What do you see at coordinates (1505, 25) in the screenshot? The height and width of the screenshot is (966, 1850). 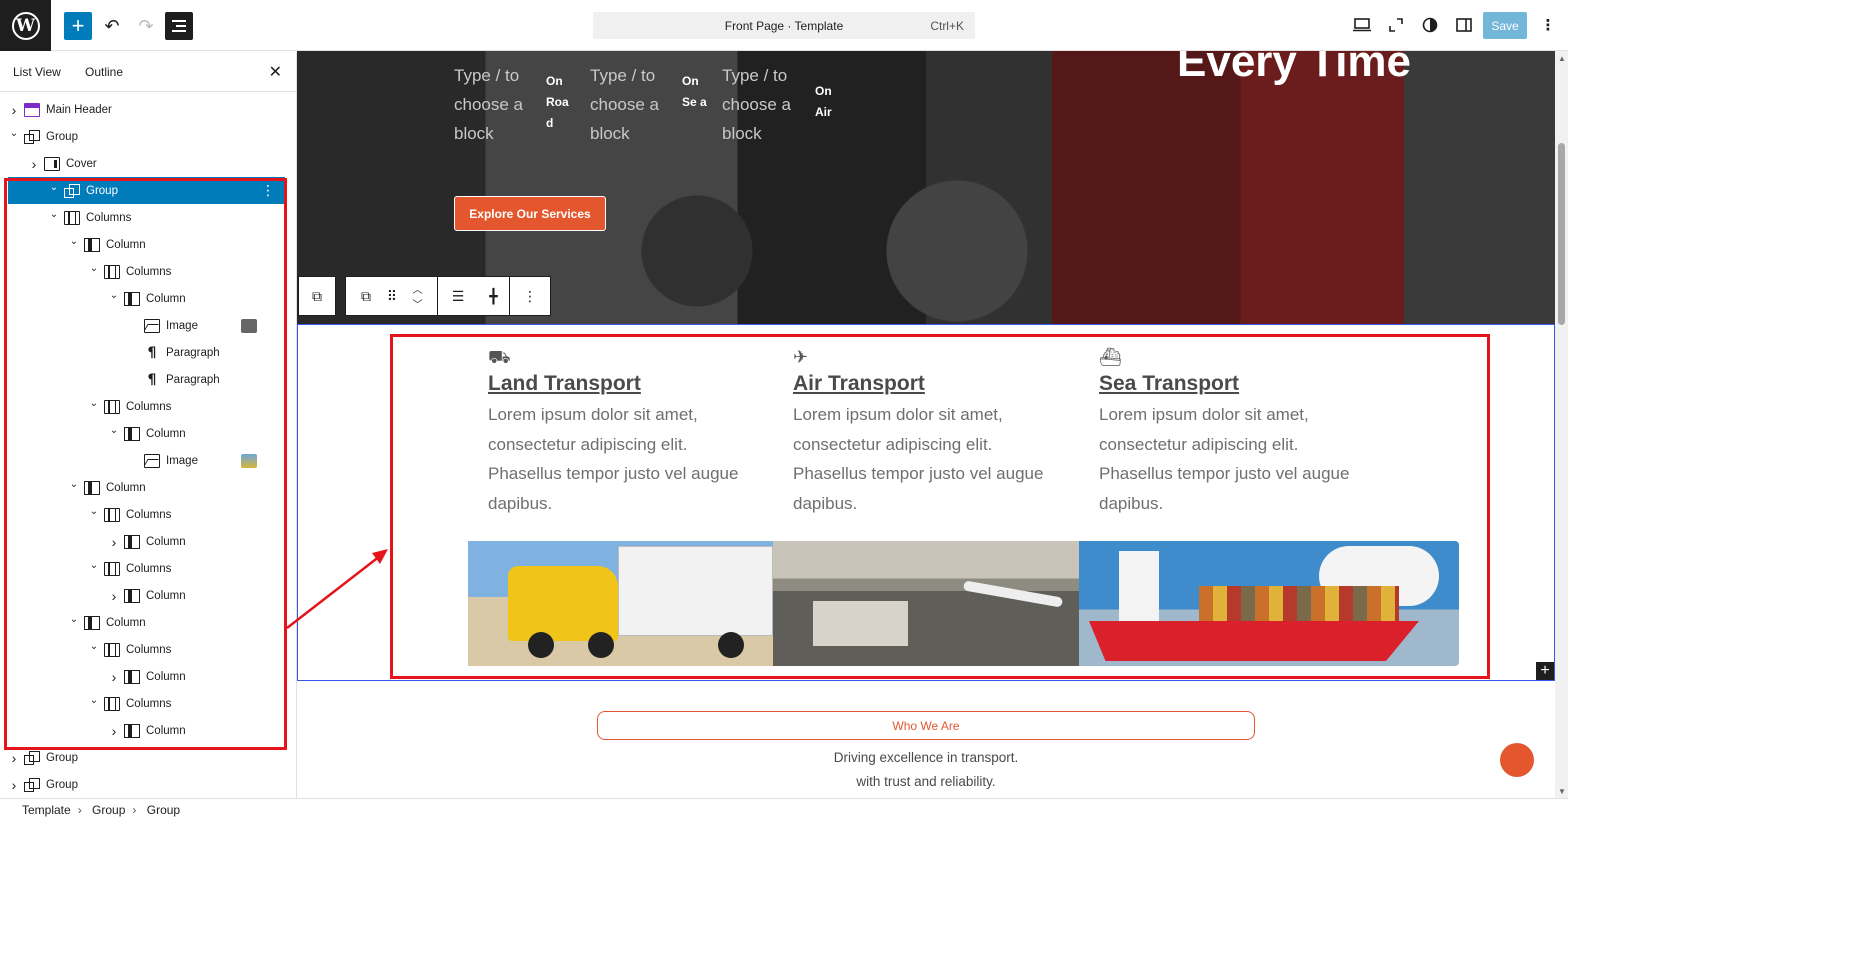 I see `save-button: Save` at bounding box center [1505, 25].